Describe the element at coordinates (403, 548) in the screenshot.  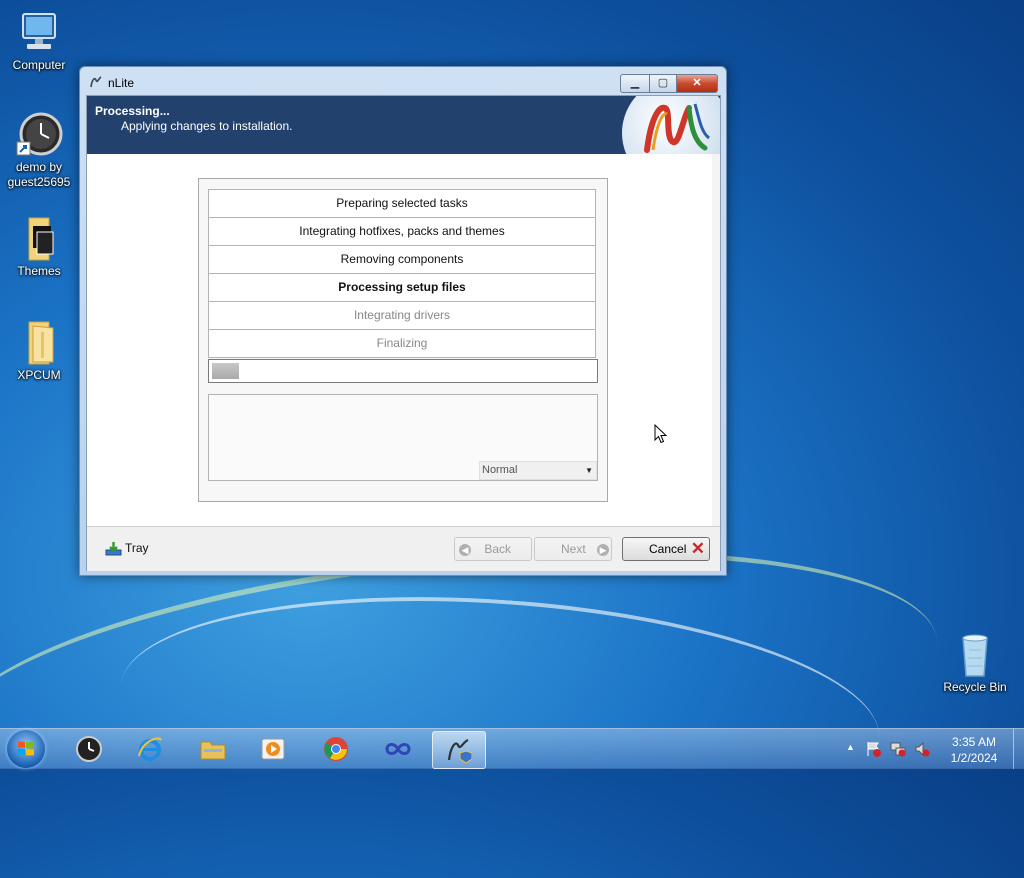
I see `wizard-footer: Tray ◀ Back Next ▶ Cancel ✕` at that location.